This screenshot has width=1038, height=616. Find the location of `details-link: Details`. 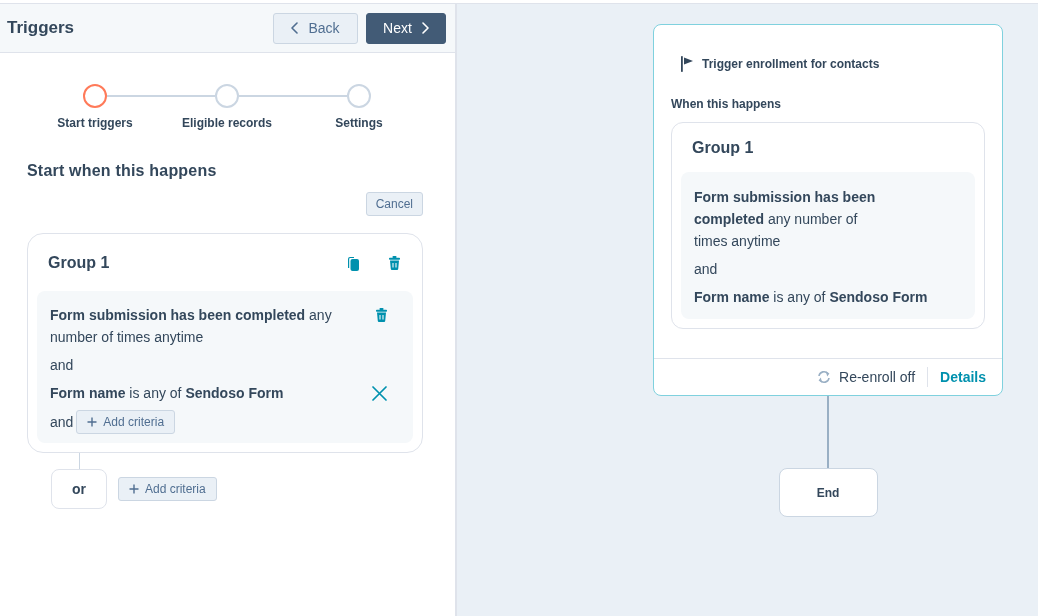

details-link: Details is located at coordinates (963, 377).